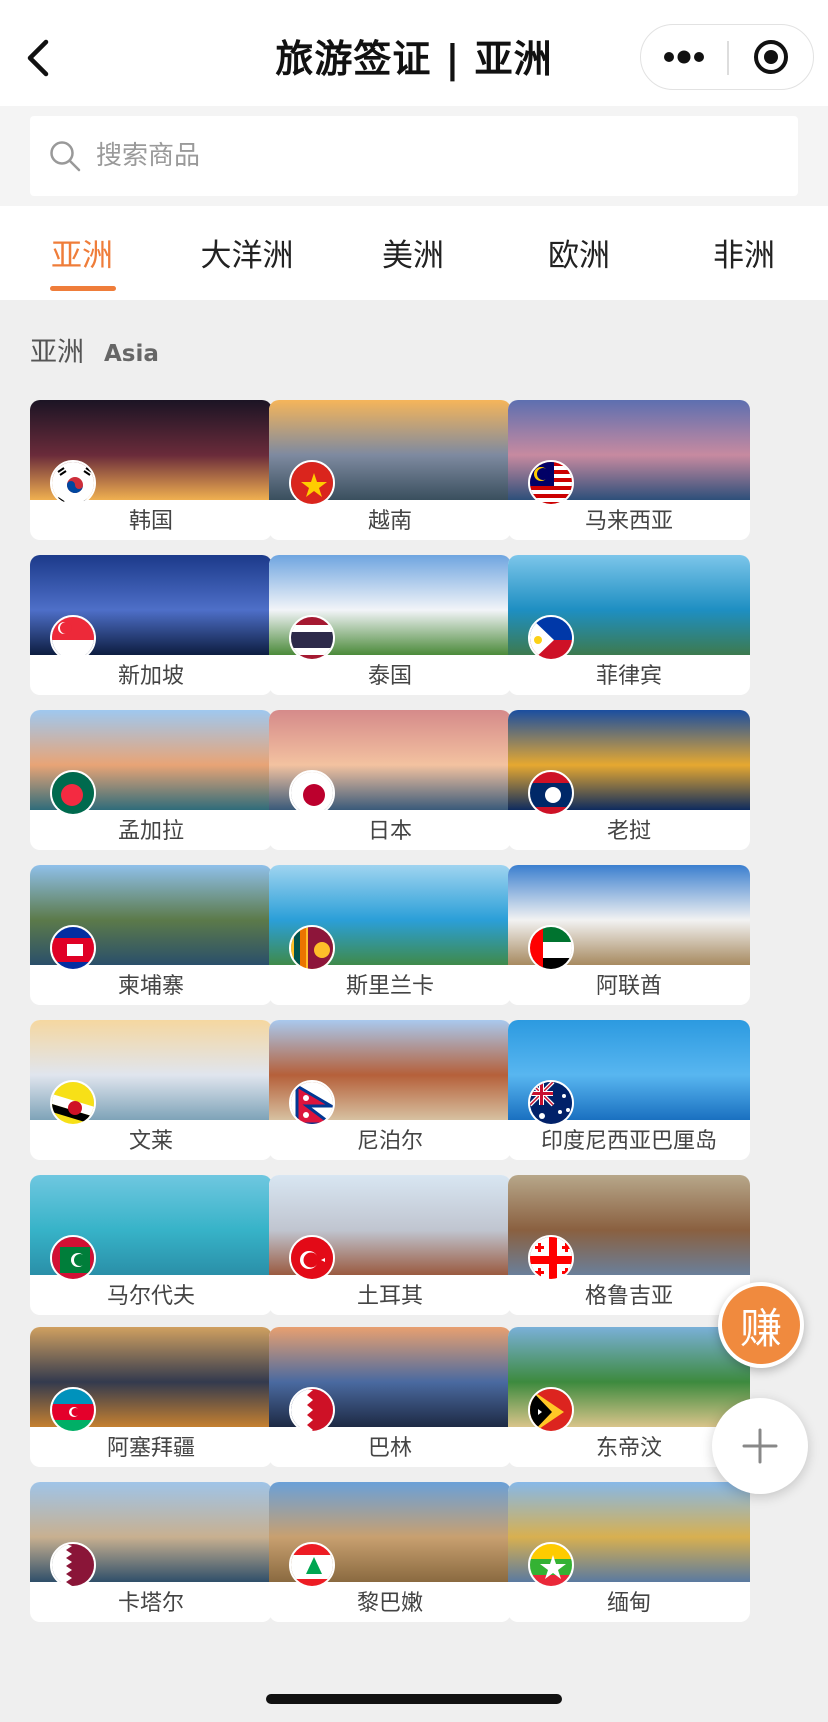  Describe the element at coordinates (414, 53) in the screenshot. I see `nav-bar: 旅游签证 | 亚洲` at that location.